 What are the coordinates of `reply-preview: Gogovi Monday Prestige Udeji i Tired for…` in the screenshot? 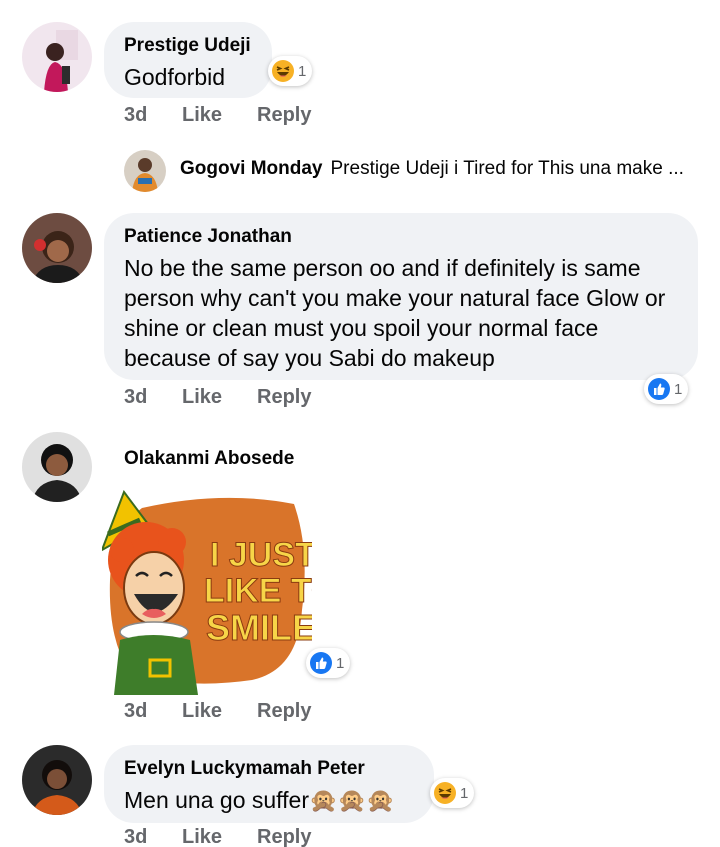 It's located at (432, 169).